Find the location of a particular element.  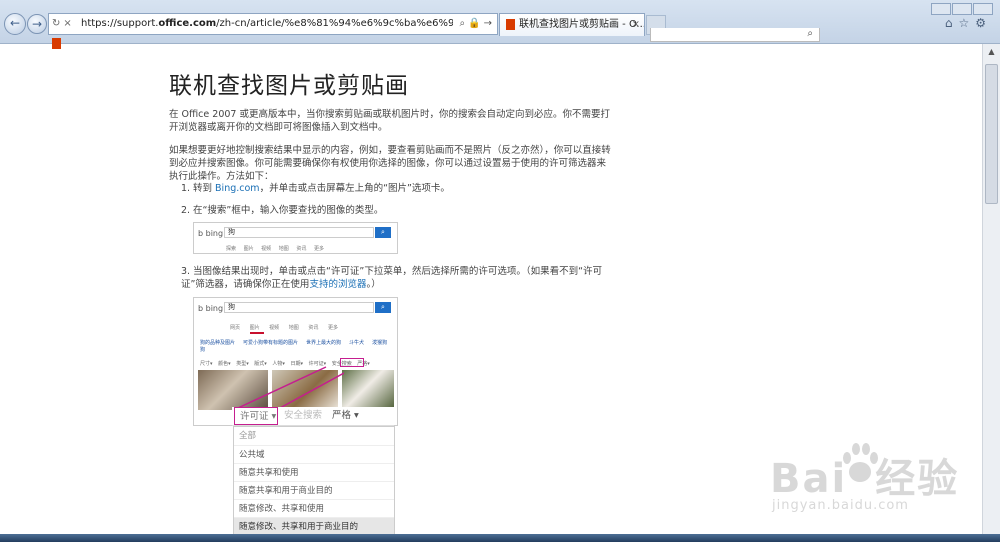

lock-icon: 🔒 is located at coordinates (475, 23).